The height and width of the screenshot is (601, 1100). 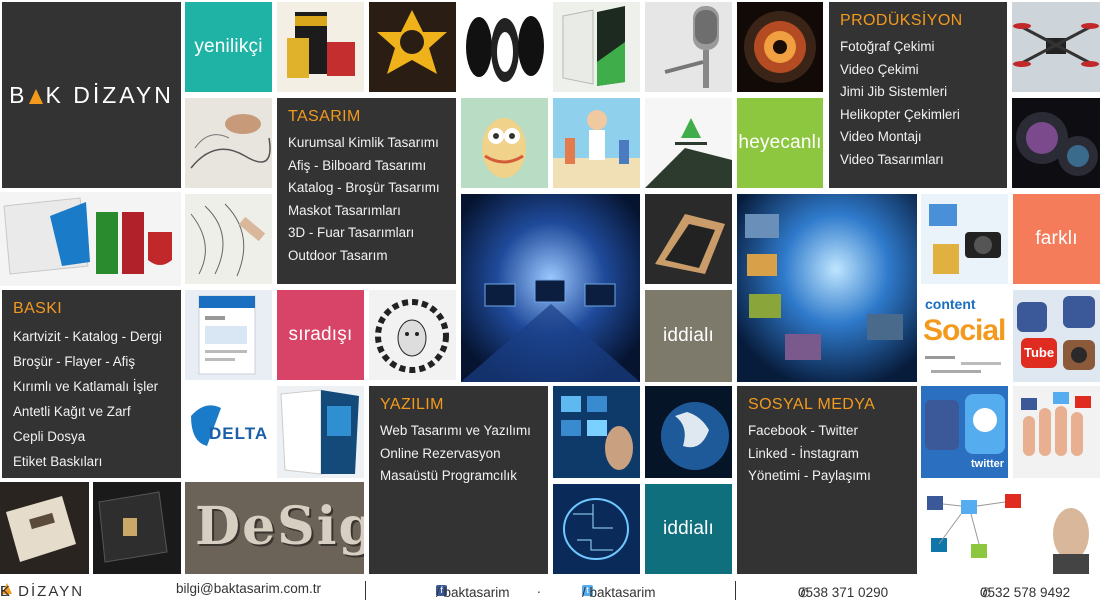 I want to click on design-letterpress-photo: DeSign, so click(x=274, y=528).